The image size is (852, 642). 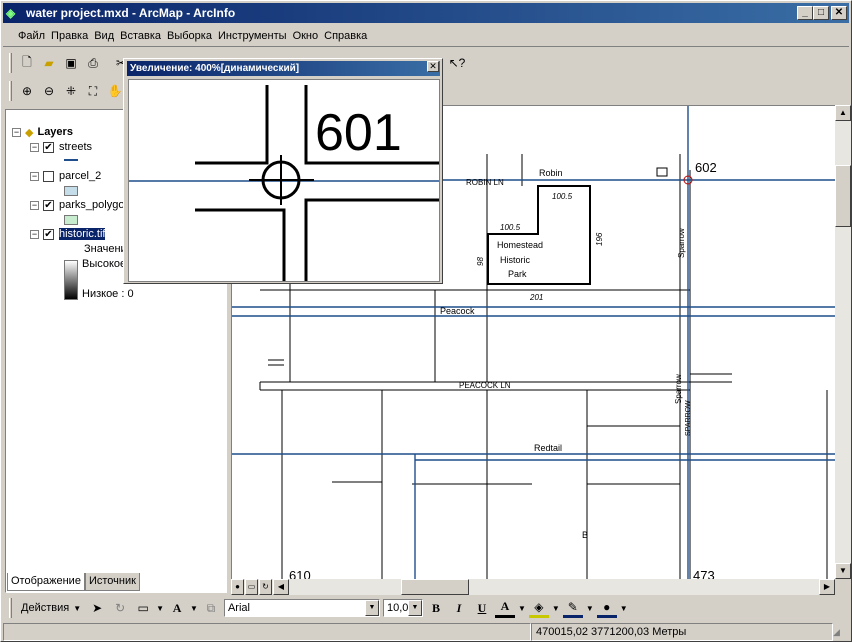 What do you see at coordinates (140, 36) in the screenshot?
I see `menu-insert: Вставка` at bounding box center [140, 36].